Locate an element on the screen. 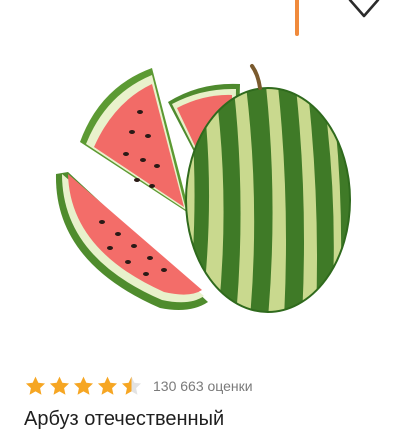 The height and width of the screenshot is (442, 405). product-title: Арбуз отечественный is located at coordinates (124, 419).